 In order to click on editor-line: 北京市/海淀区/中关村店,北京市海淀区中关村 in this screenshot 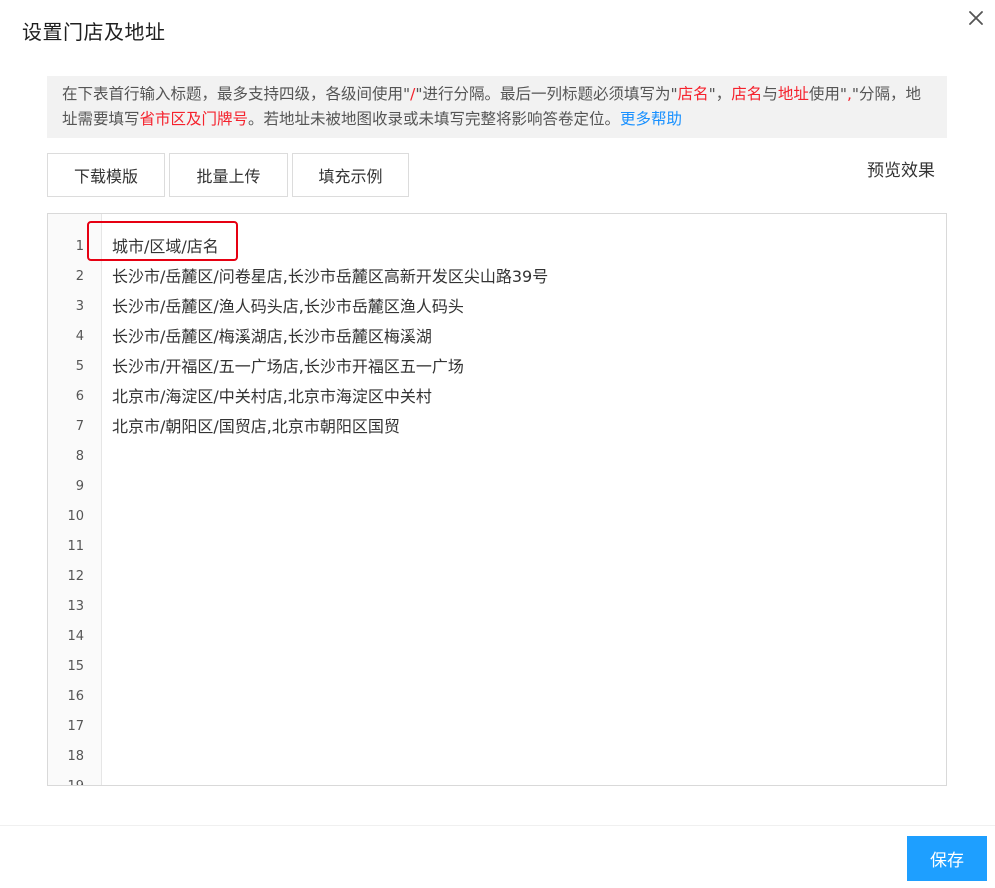, I will do `click(272, 397)`.